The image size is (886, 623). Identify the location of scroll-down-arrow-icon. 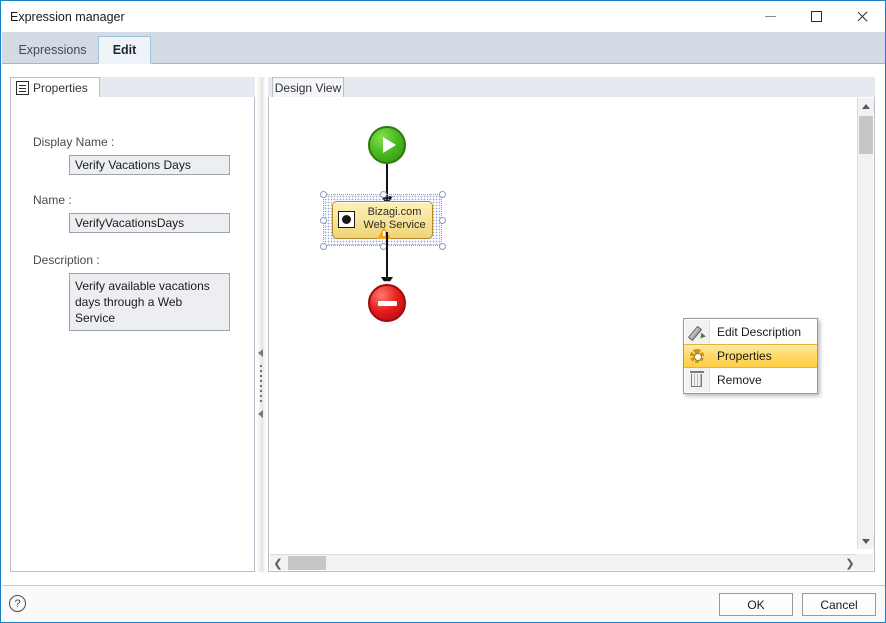
(866, 541).